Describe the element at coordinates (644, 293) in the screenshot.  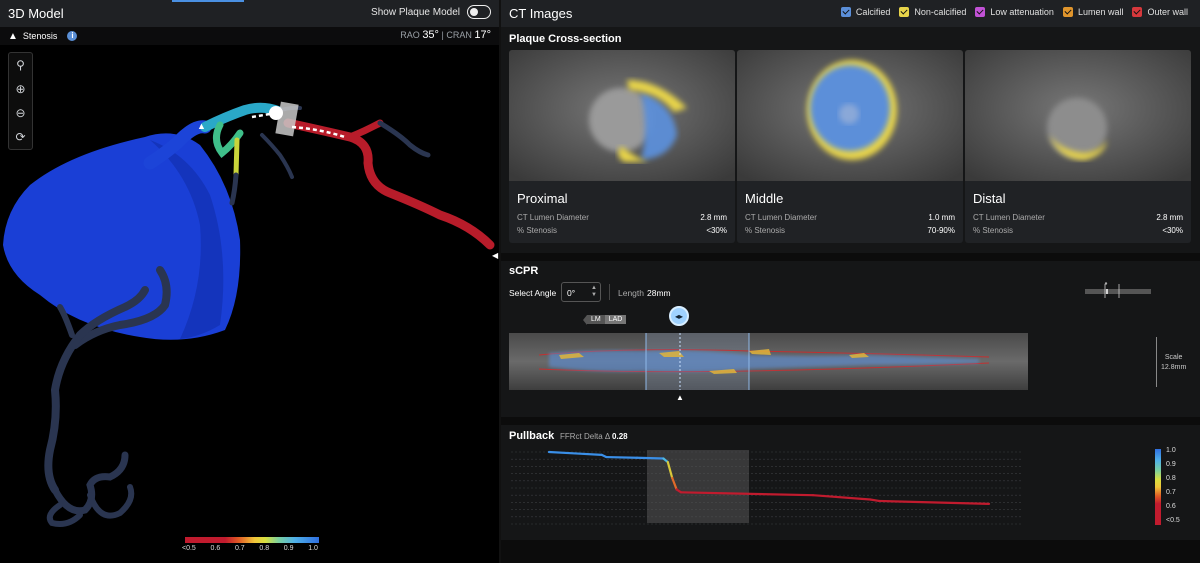
I see `length-readout: Length 28mm` at that location.